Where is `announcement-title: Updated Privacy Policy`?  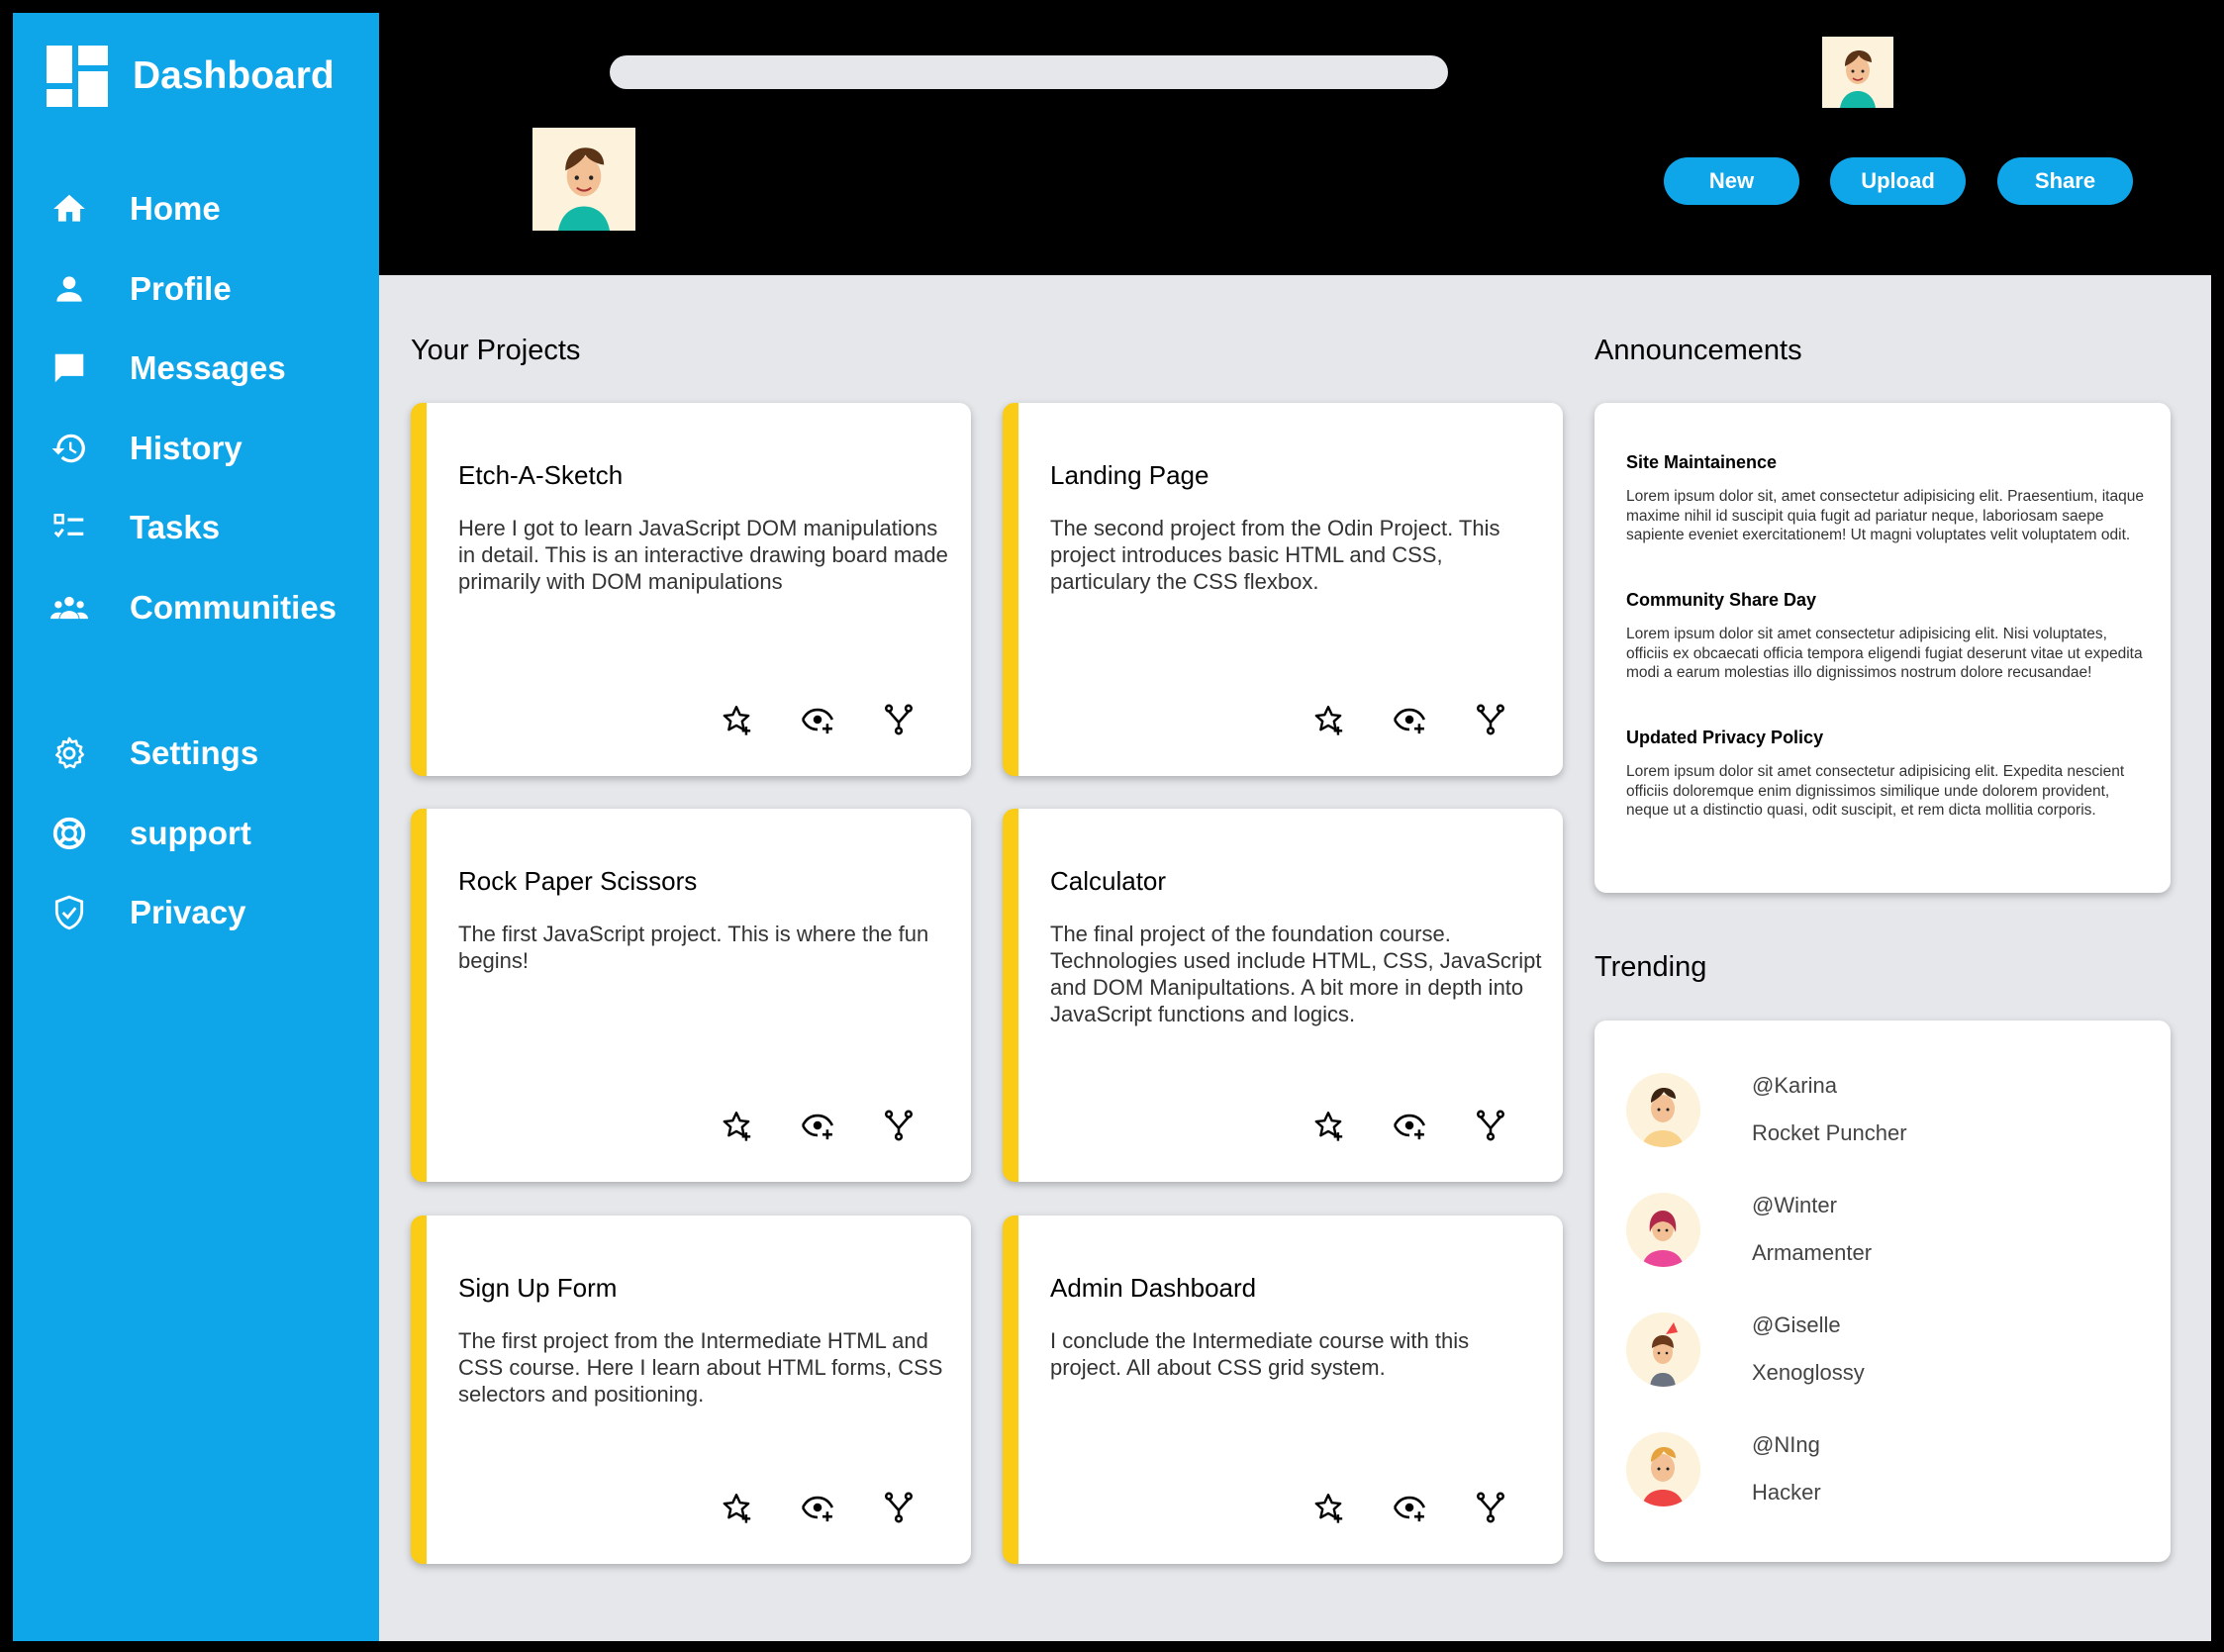 announcement-title: Updated Privacy Policy is located at coordinates (1725, 737).